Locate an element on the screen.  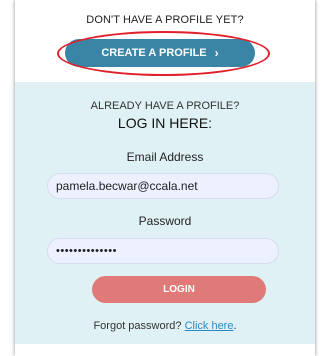
email-label: Email Address is located at coordinates (165, 157).